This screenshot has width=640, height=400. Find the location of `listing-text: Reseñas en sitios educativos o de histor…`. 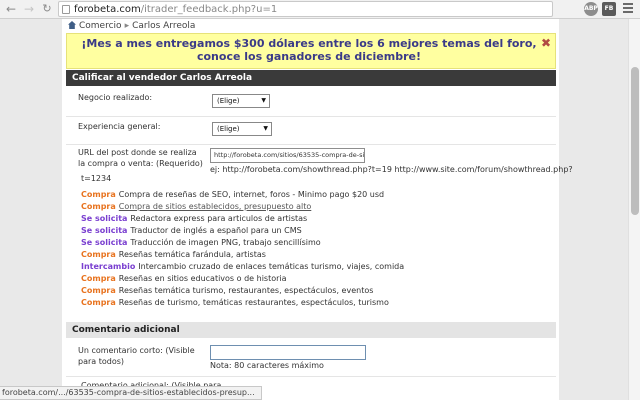

listing-text: Reseñas en sitios educativos o de histor… is located at coordinates (202, 278).